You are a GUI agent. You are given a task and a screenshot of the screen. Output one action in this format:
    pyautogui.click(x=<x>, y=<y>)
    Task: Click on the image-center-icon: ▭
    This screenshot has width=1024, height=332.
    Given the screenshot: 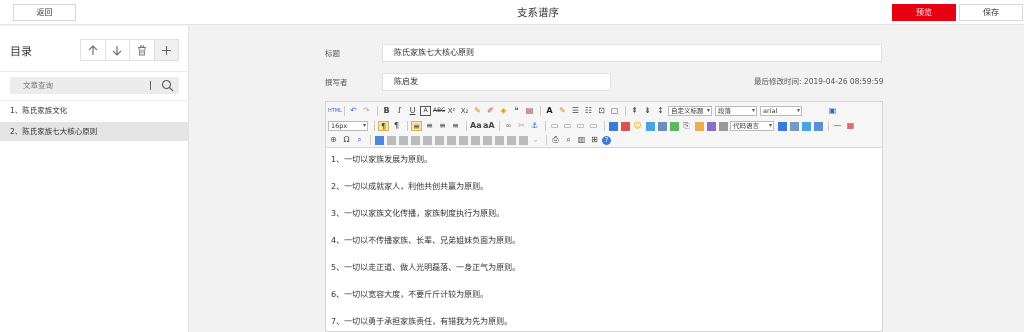 What is the action you would take?
    pyautogui.click(x=593, y=126)
    